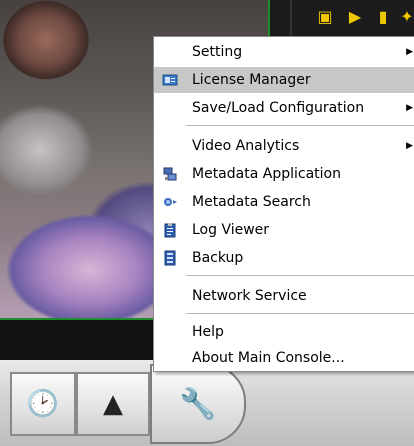  Describe the element at coordinates (284, 52) in the screenshot. I see `menu-item-setting: Setting ▶` at that location.